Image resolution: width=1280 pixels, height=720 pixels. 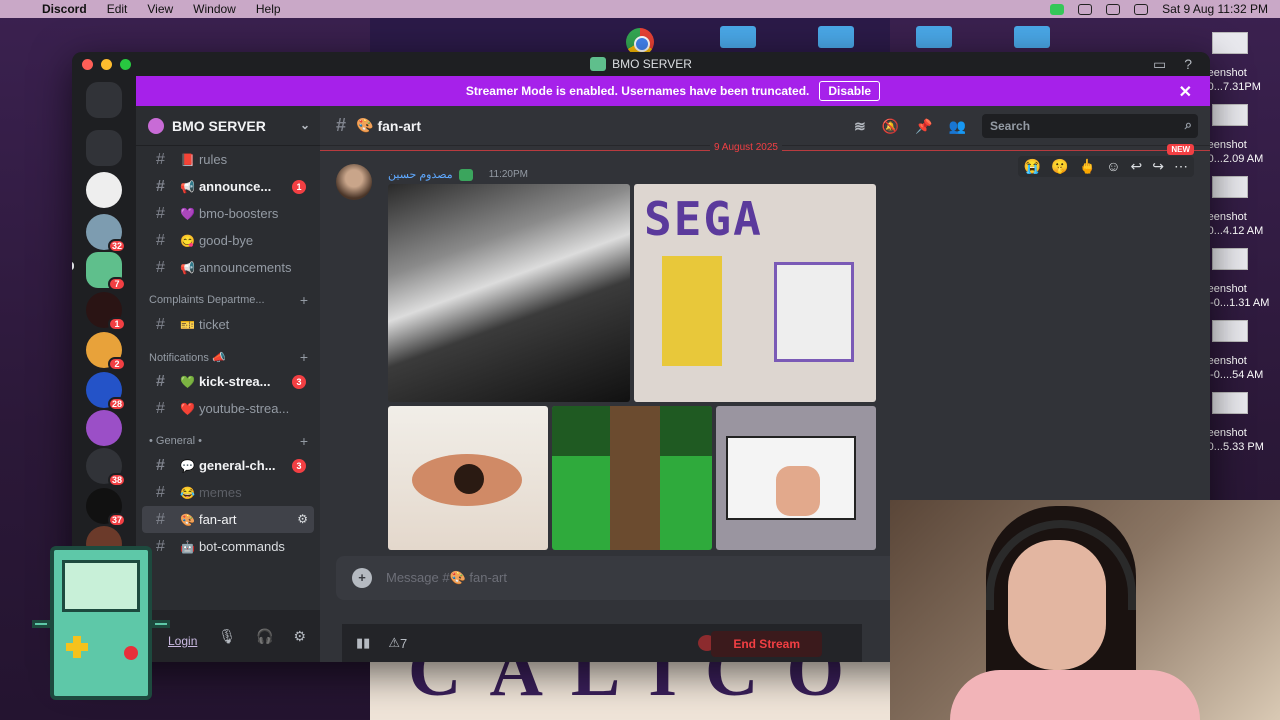 I want to click on disable-button: Disable, so click(x=850, y=91).